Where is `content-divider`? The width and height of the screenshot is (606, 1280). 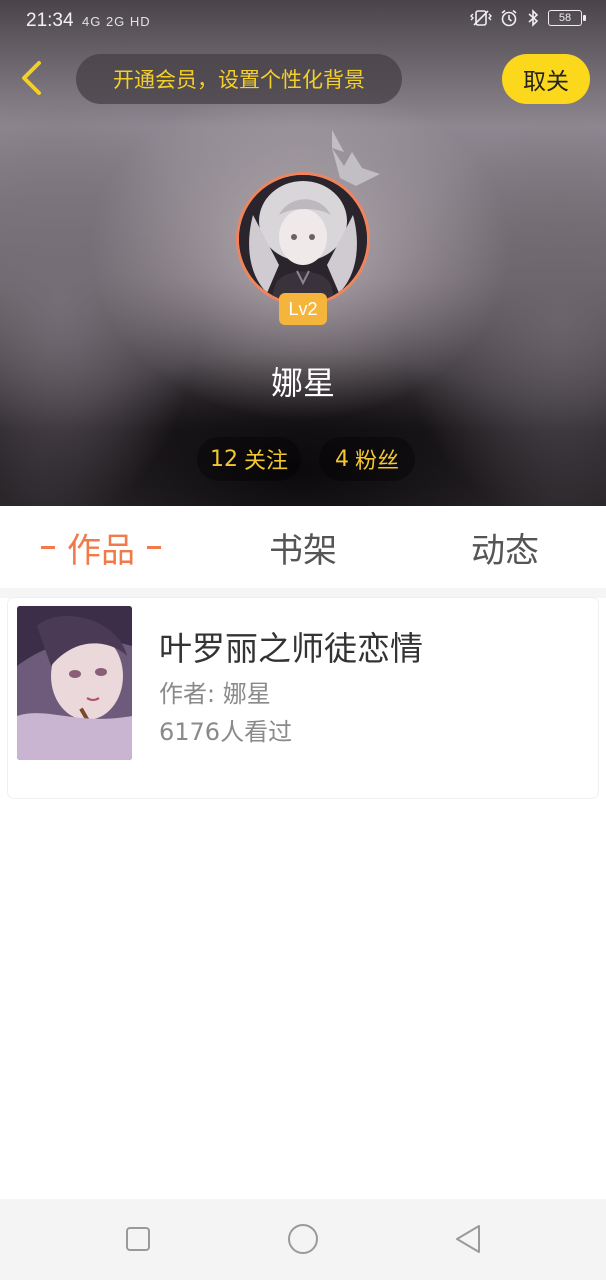 content-divider is located at coordinates (303, 593).